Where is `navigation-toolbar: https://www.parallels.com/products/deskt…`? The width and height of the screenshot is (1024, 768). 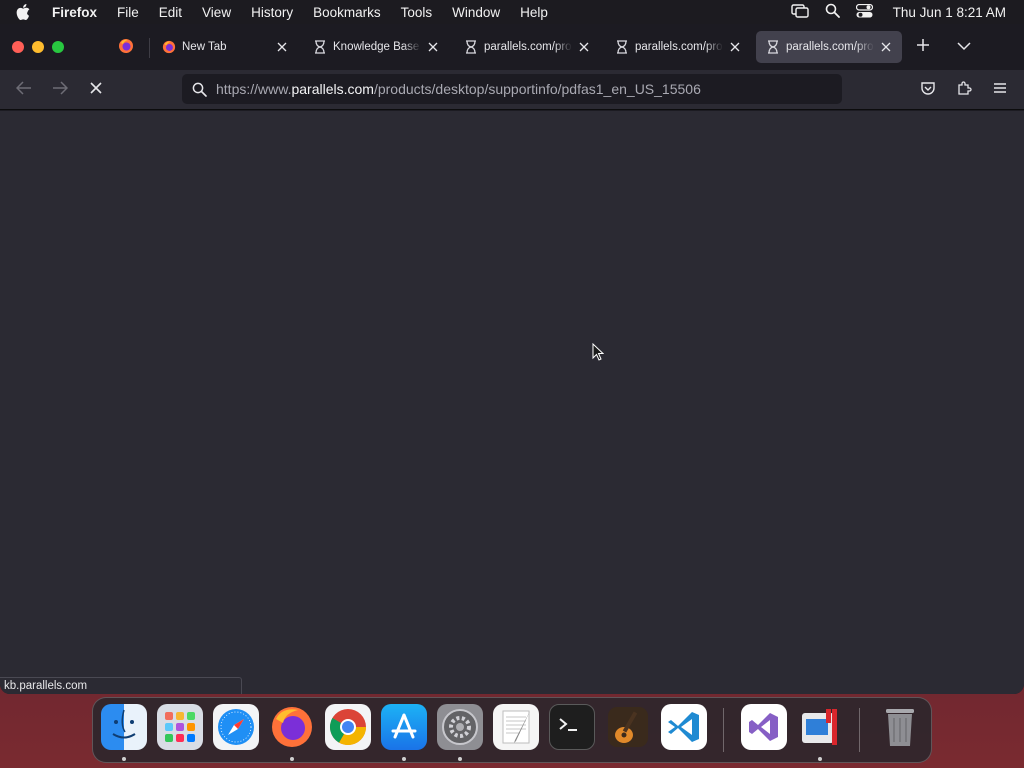
navigation-toolbar: https://www.parallels.com/products/deskt… is located at coordinates (512, 90).